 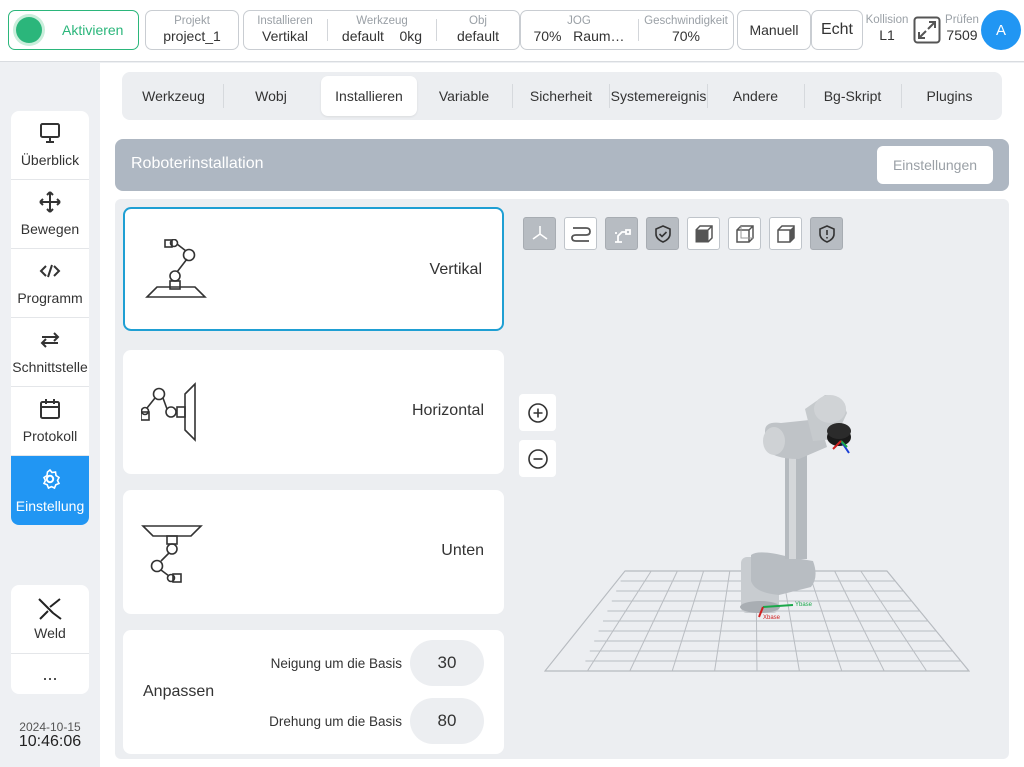 I want to click on project-box: Projekt project_1, so click(x=192, y=30).